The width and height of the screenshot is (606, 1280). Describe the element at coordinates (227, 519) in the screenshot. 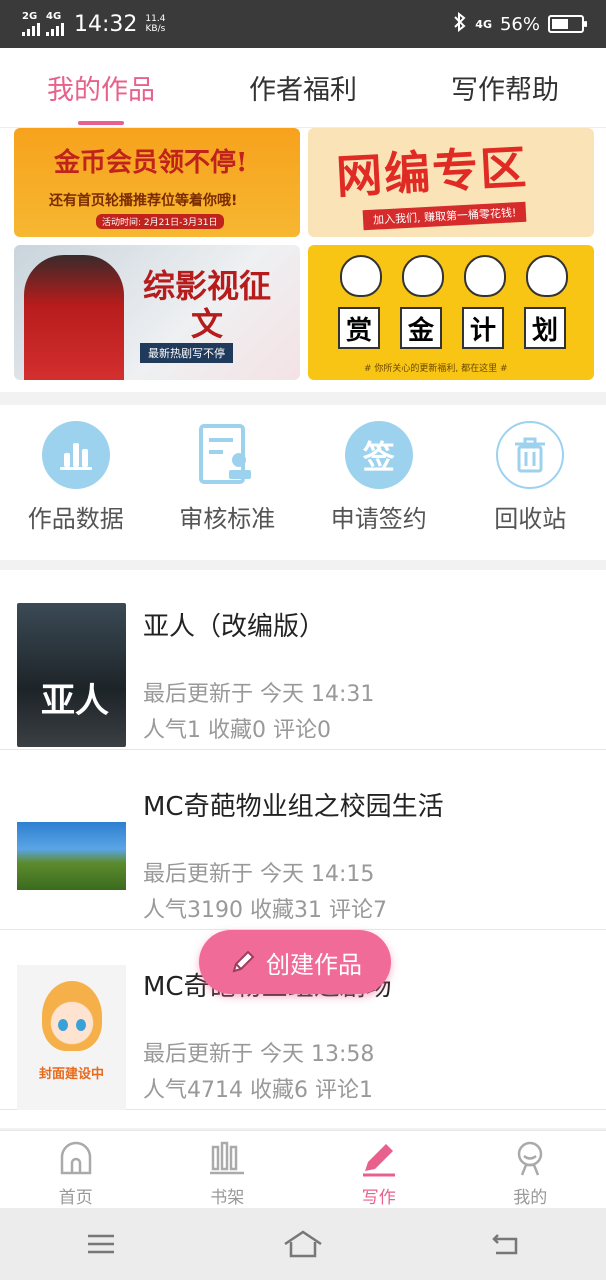

I see `action-label: 审核标准` at that location.